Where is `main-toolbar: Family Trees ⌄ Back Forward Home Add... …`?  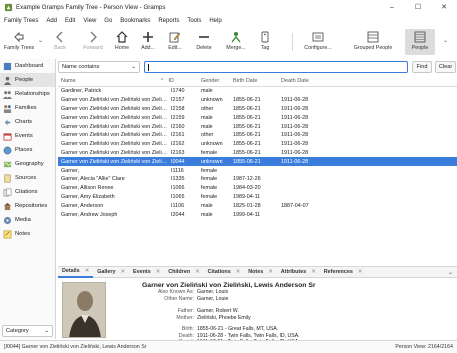
main-toolbar: Family Trees ⌄ Back Forward Home Add... … is located at coordinates (228, 42).